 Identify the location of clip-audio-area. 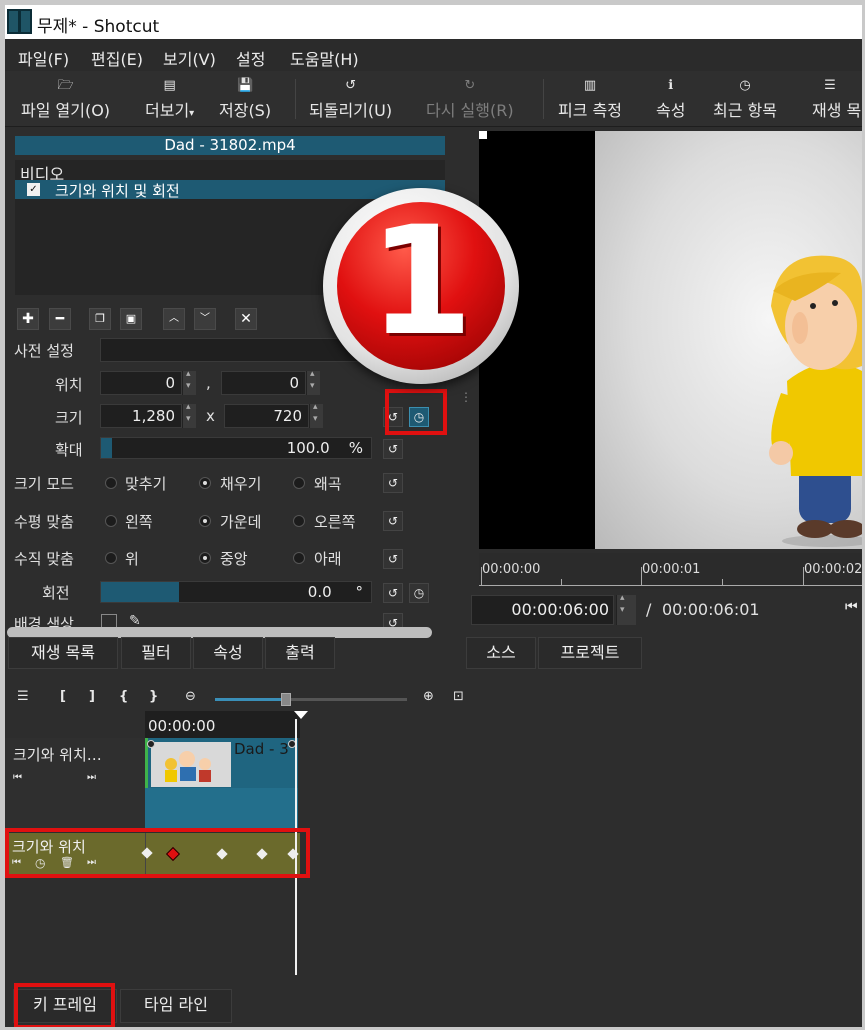
(221, 809).